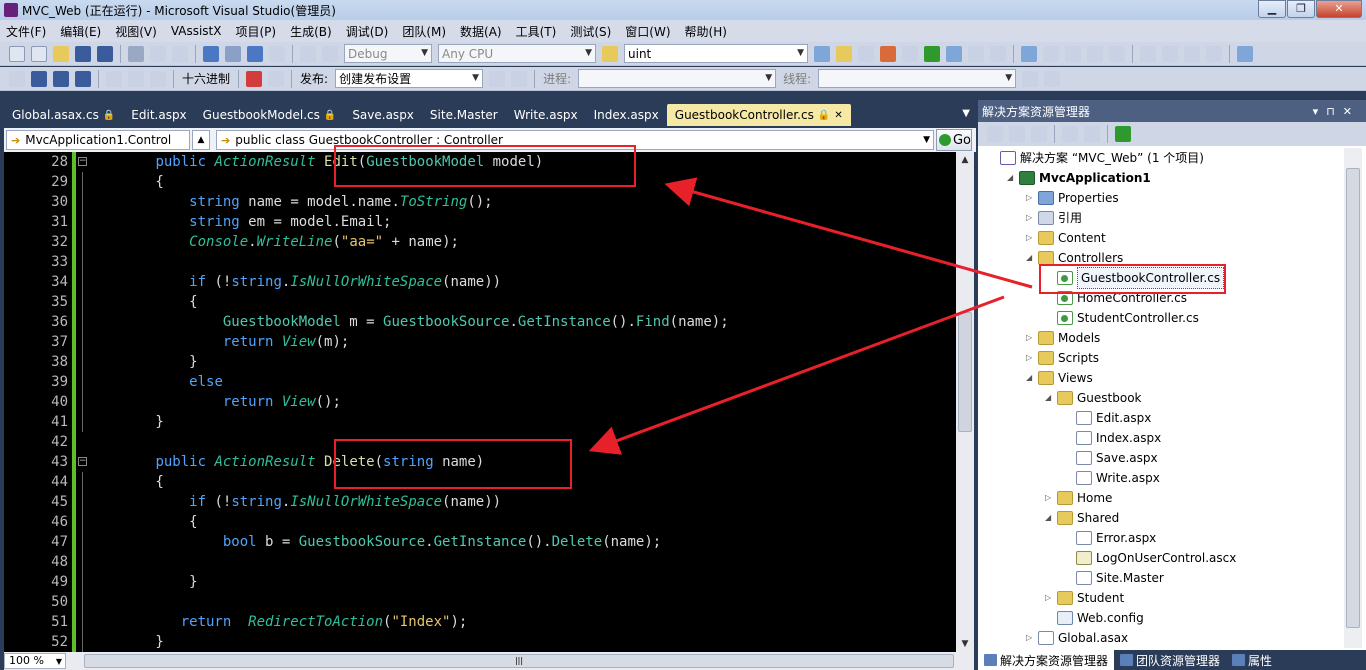 The width and height of the screenshot is (1366, 670). Describe the element at coordinates (1054, 218) in the screenshot. I see `tree-item: ▷ 引用` at that location.